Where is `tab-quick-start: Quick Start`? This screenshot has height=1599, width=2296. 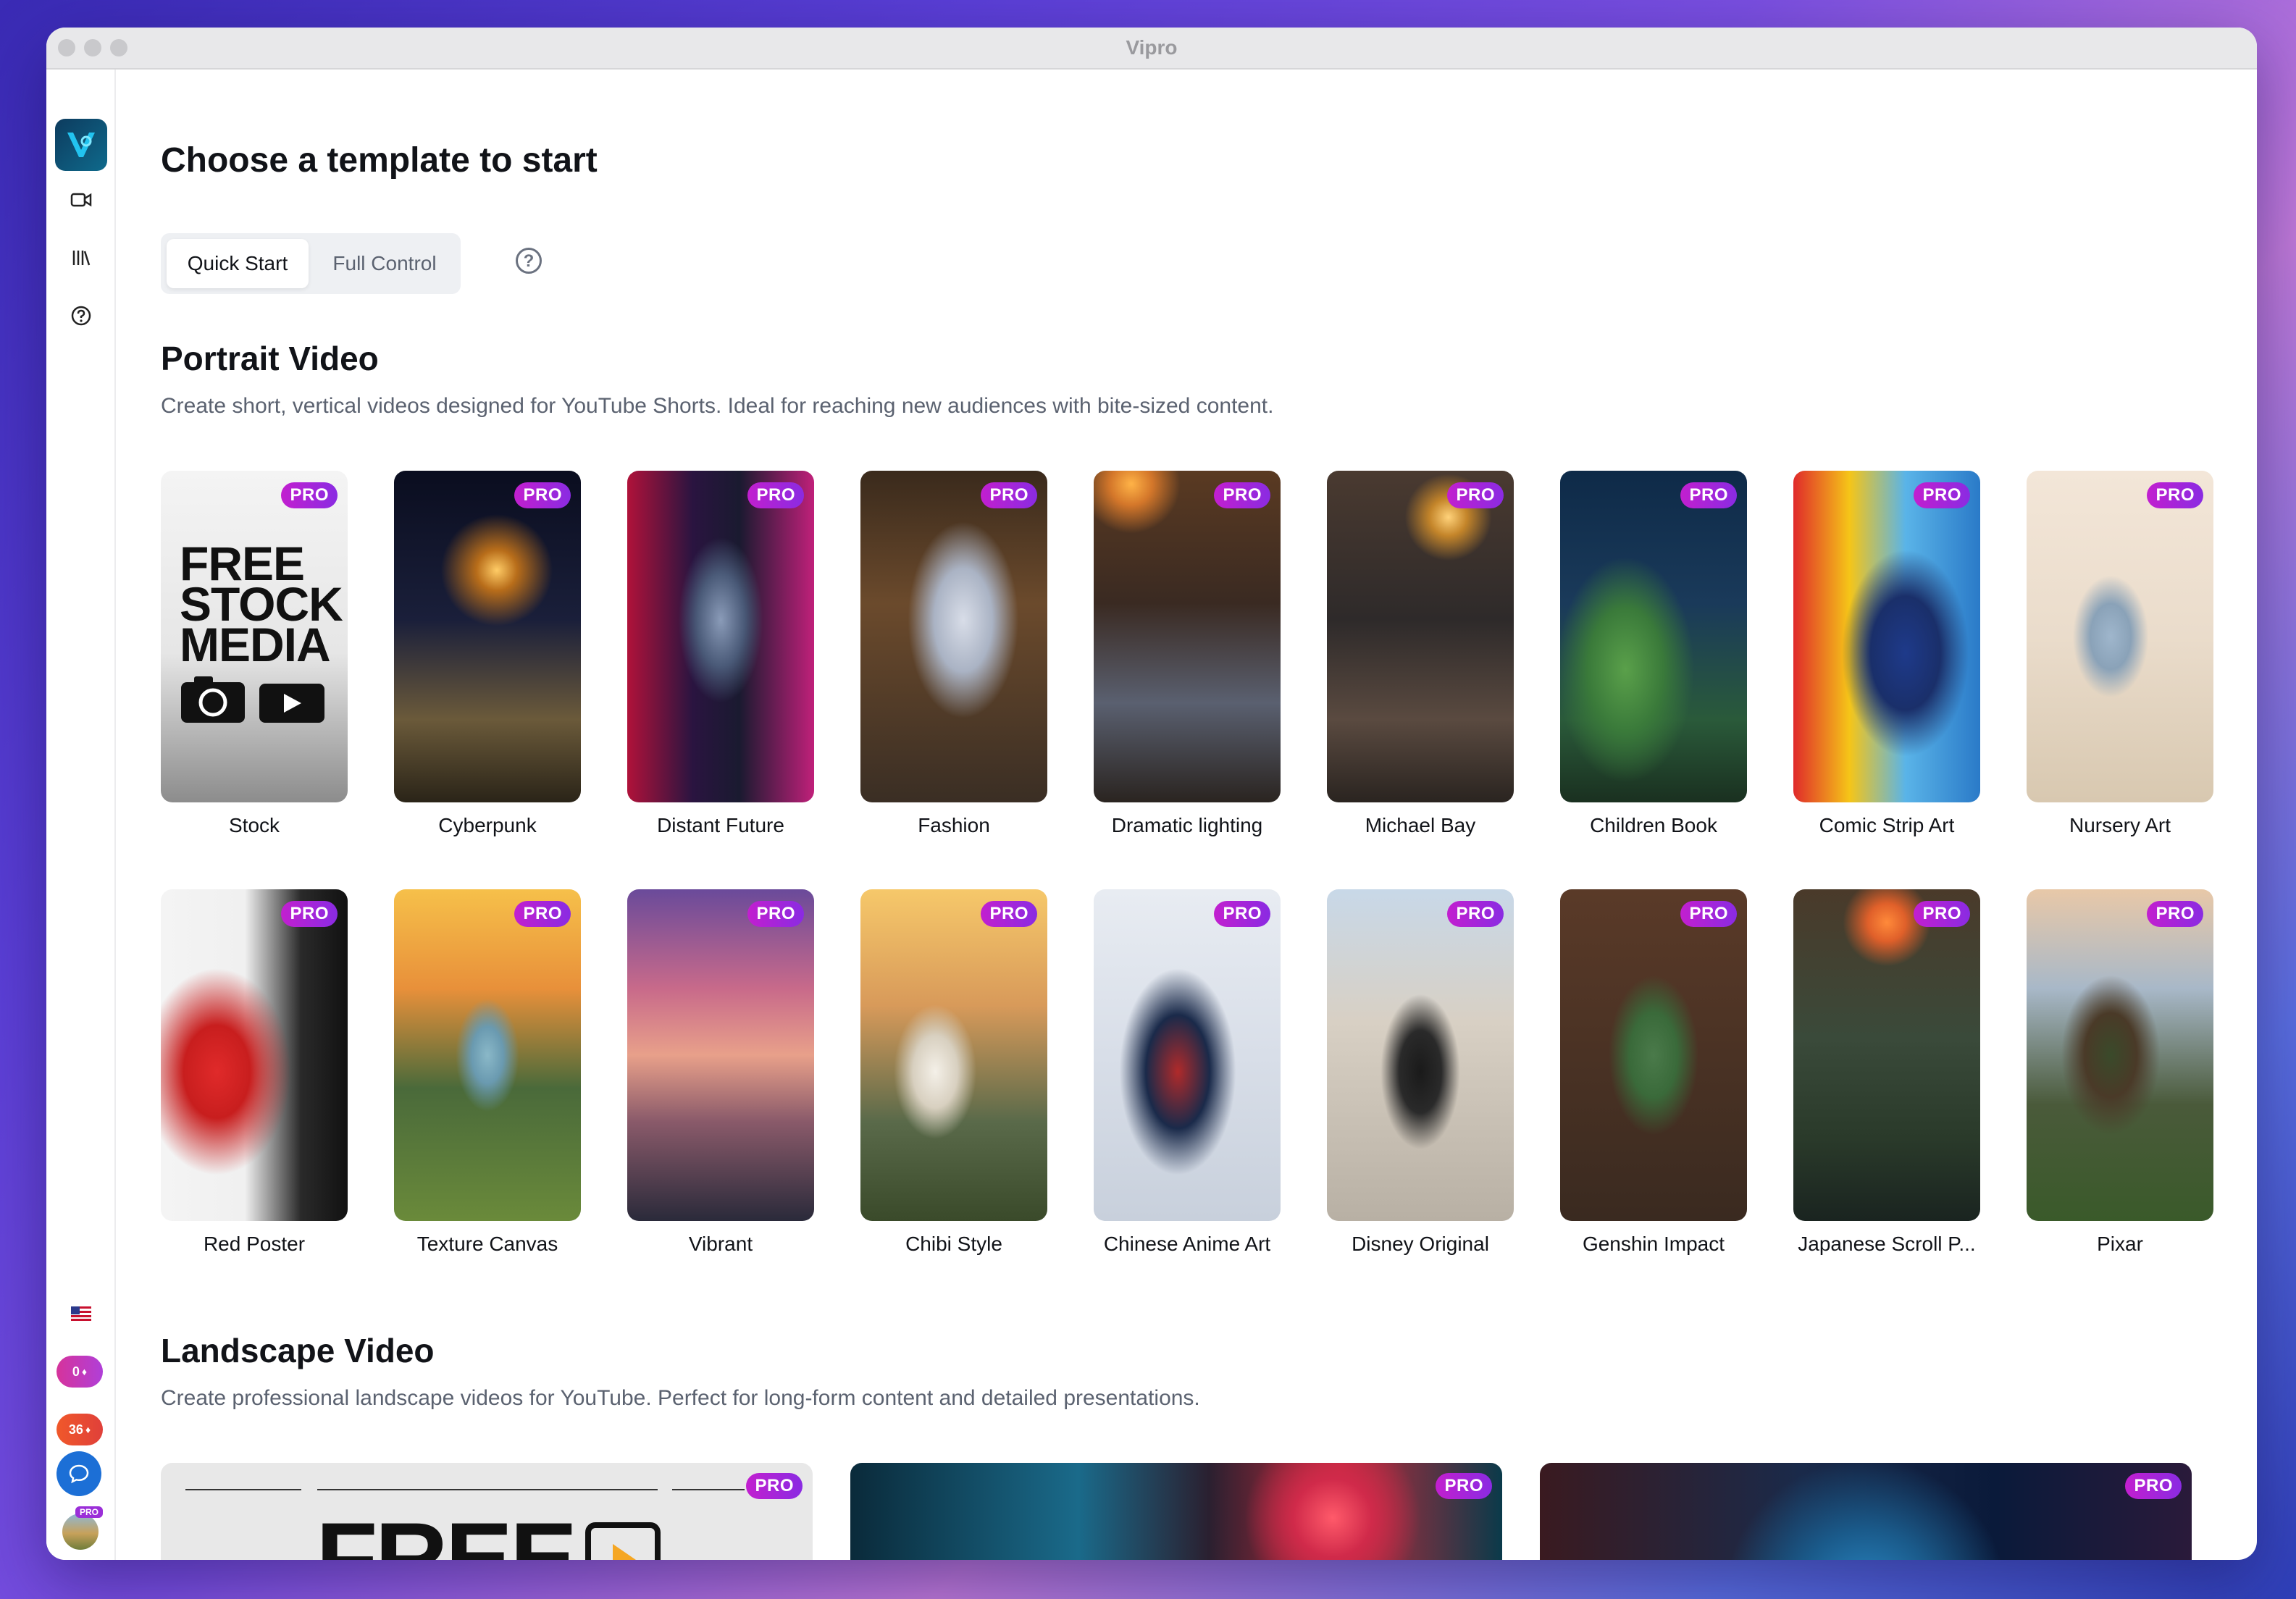
tab-quick-start: Quick Start is located at coordinates (238, 264).